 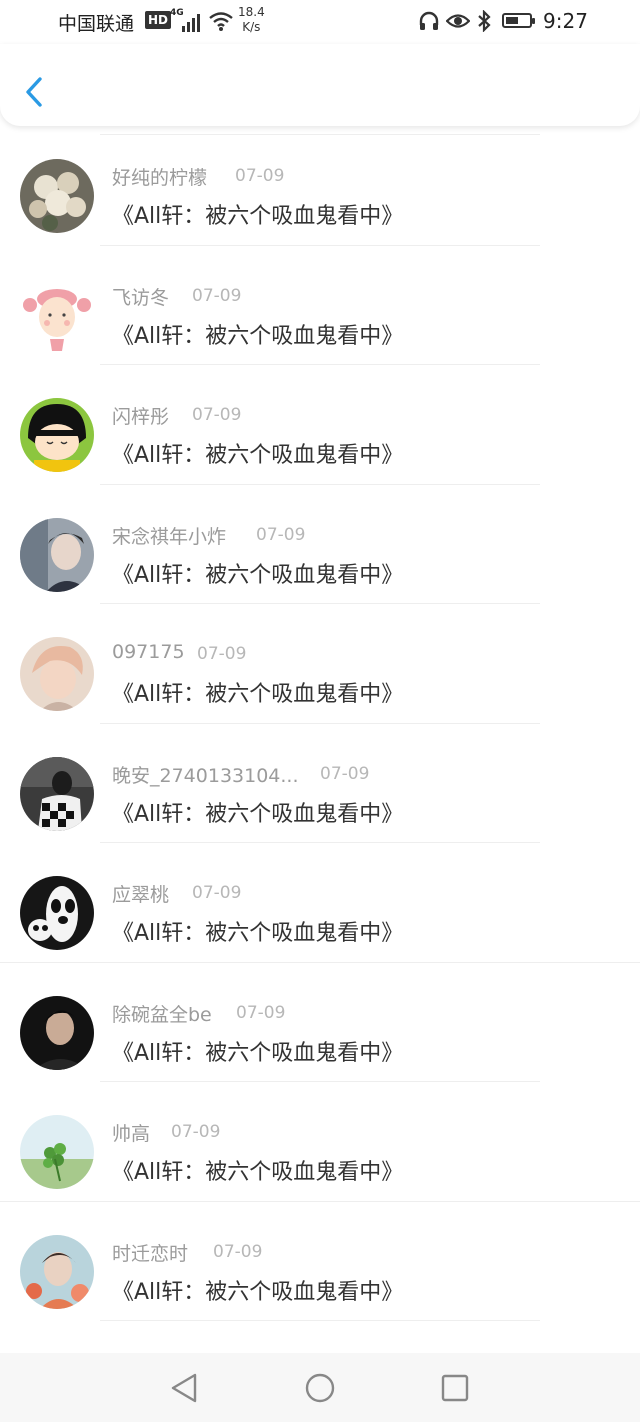 I want to click on speed-value: 18.4, so click(x=251, y=12).